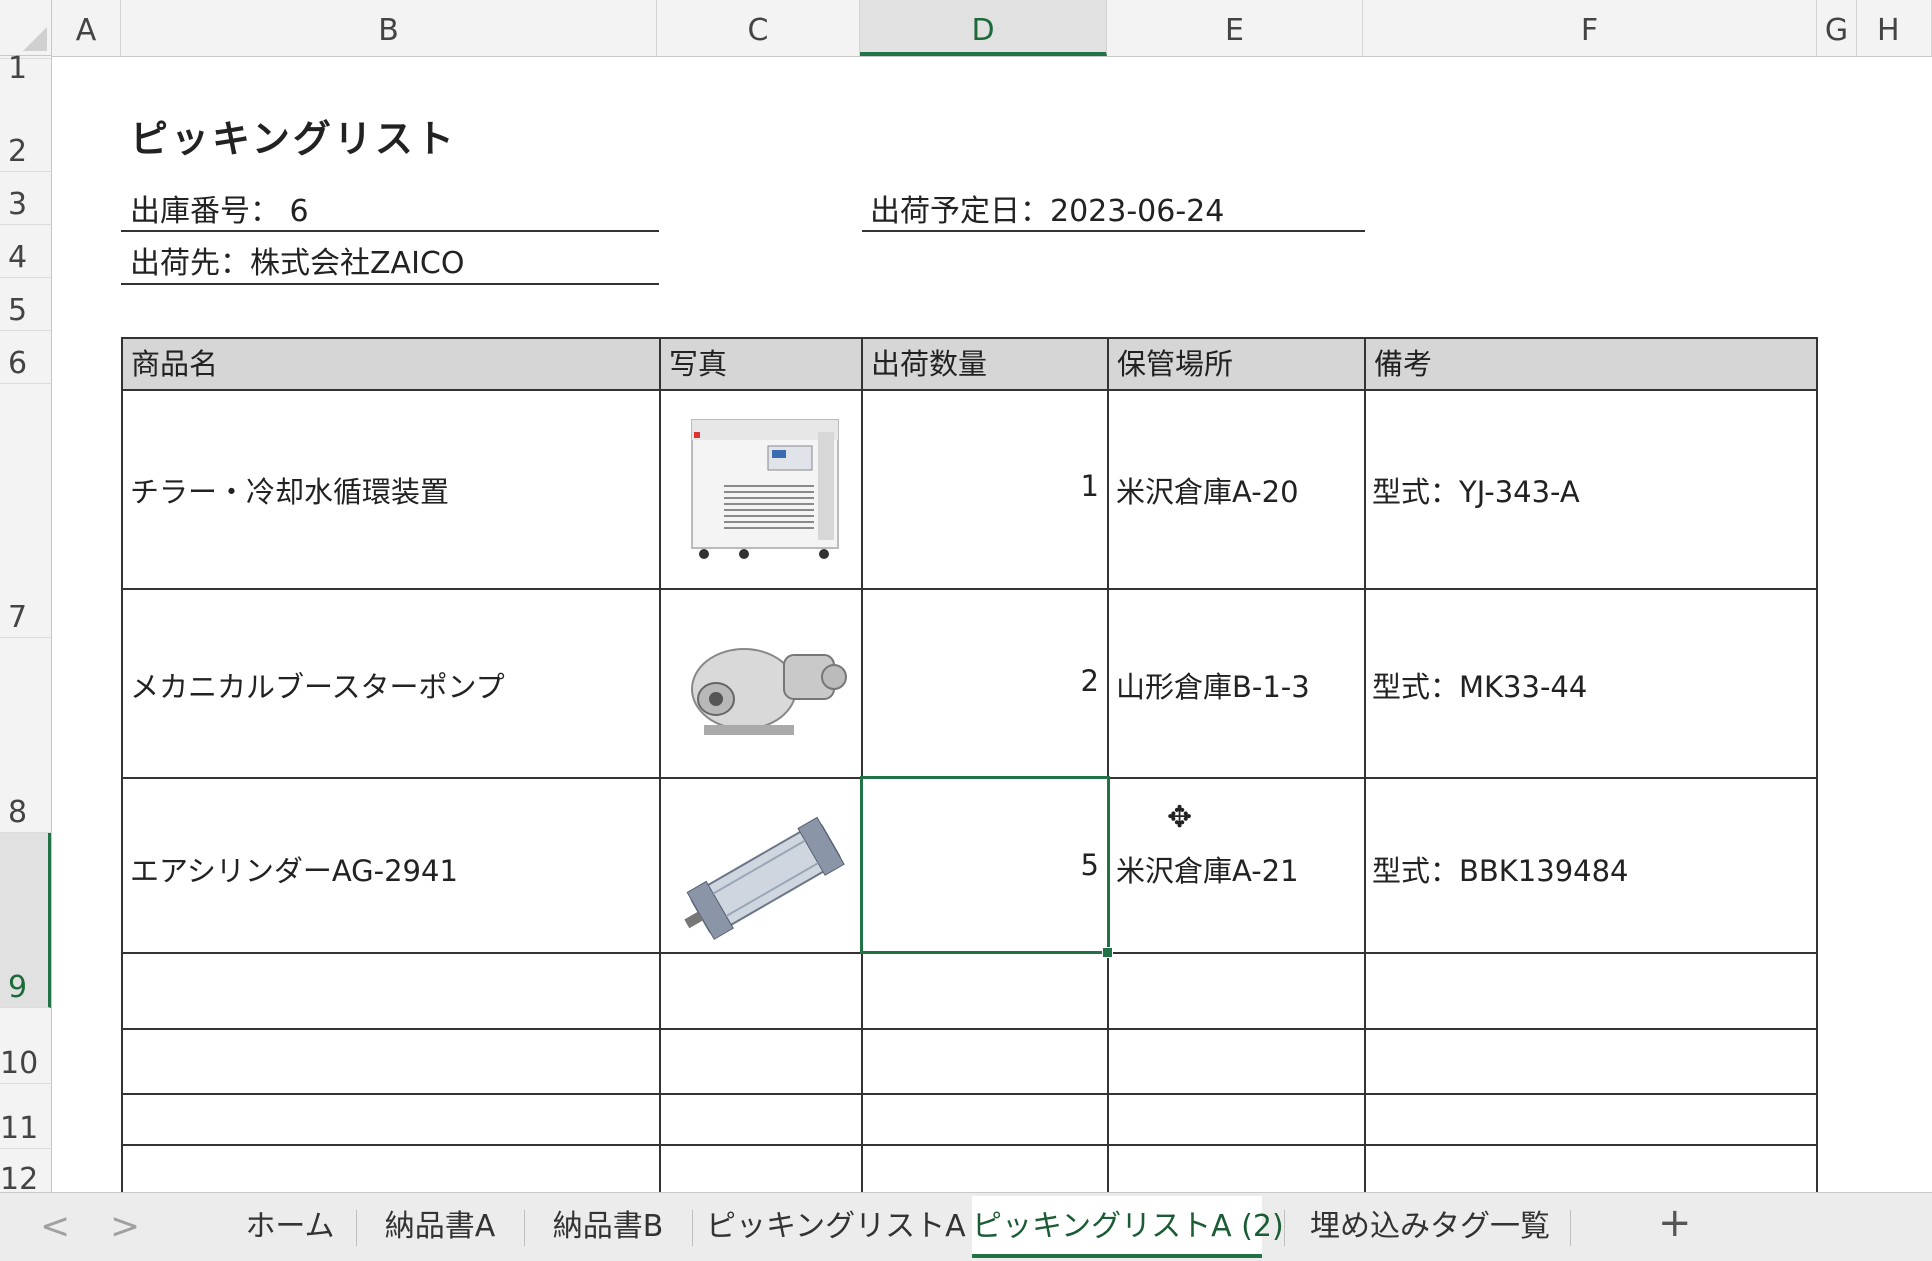  What do you see at coordinates (1591, 364) in the screenshot?
I see `table-header-notes: 備考` at bounding box center [1591, 364].